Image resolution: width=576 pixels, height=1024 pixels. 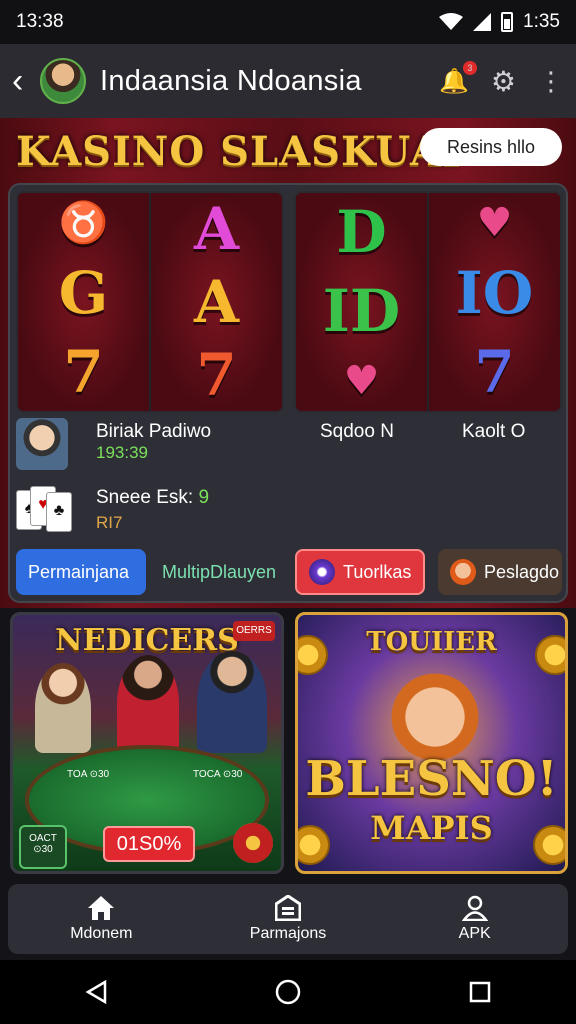 I want to click on orb-icon, so click(x=322, y=572).